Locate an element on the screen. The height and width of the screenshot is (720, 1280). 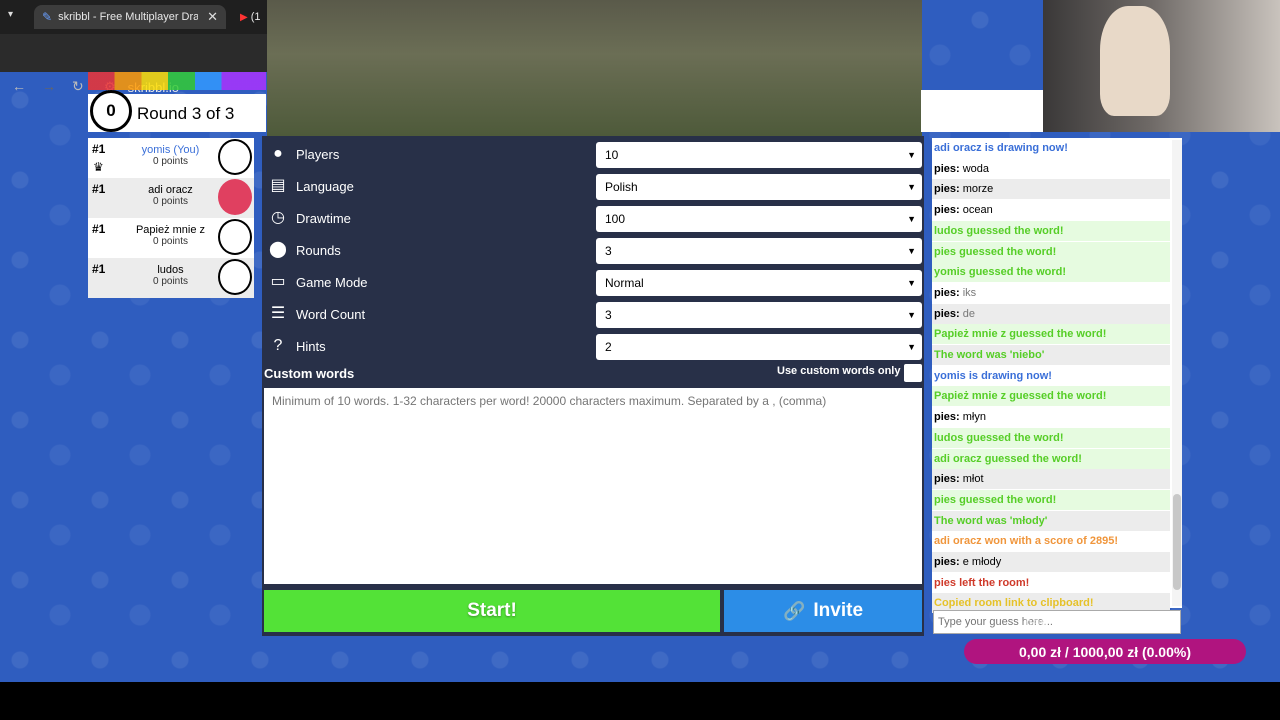
chat-text: pies guessed the word! is located at coordinates (995, 251).